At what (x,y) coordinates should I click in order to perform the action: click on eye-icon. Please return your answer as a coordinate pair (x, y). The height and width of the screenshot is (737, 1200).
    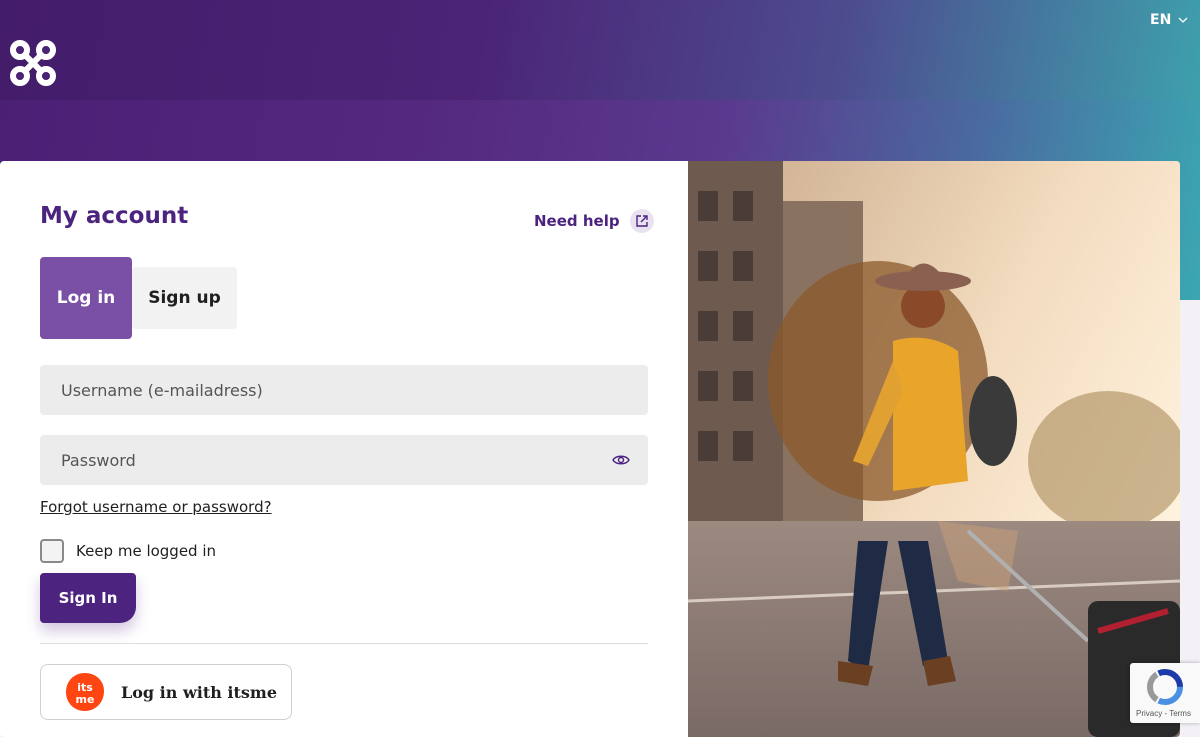
    Looking at the image, I should click on (621, 460).